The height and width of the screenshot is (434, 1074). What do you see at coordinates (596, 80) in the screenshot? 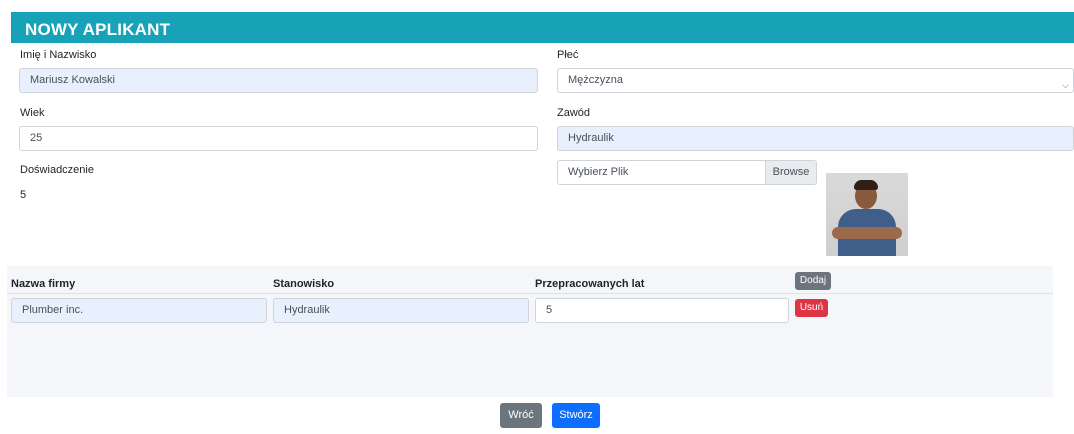
I see `gender-select-value: Mężczyzna` at bounding box center [596, 80].